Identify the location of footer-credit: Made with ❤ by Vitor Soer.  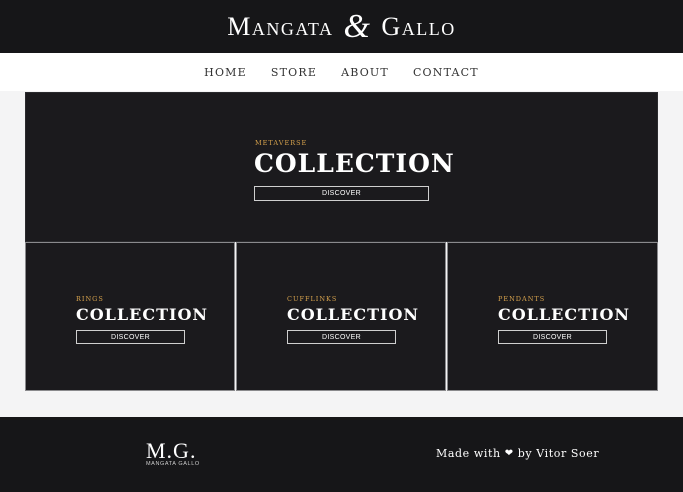
(517, 453).